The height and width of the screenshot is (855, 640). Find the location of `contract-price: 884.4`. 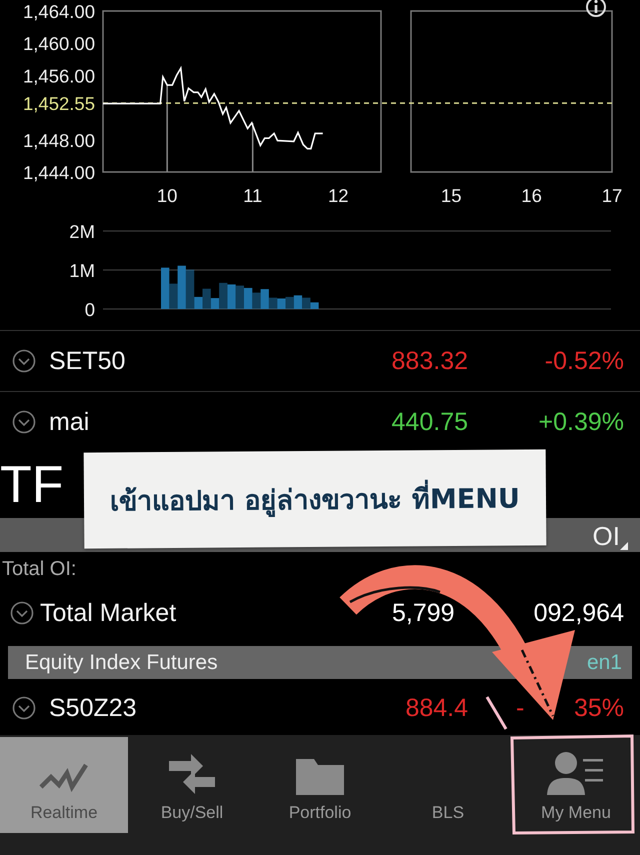

contract-price: 884.4 is located at coordinates (436, 708).